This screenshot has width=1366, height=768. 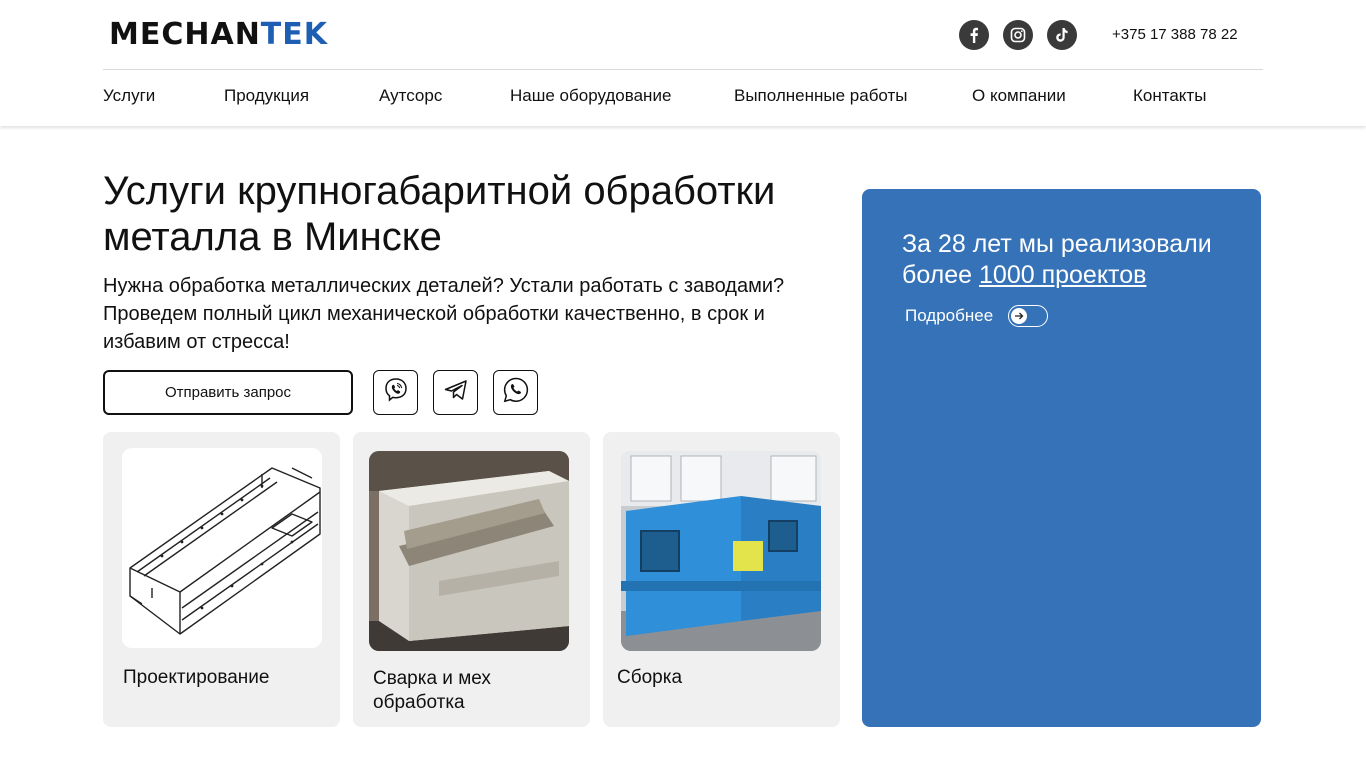 I want to click on nav-item-services: Услуги, so click(x=129, y=96).